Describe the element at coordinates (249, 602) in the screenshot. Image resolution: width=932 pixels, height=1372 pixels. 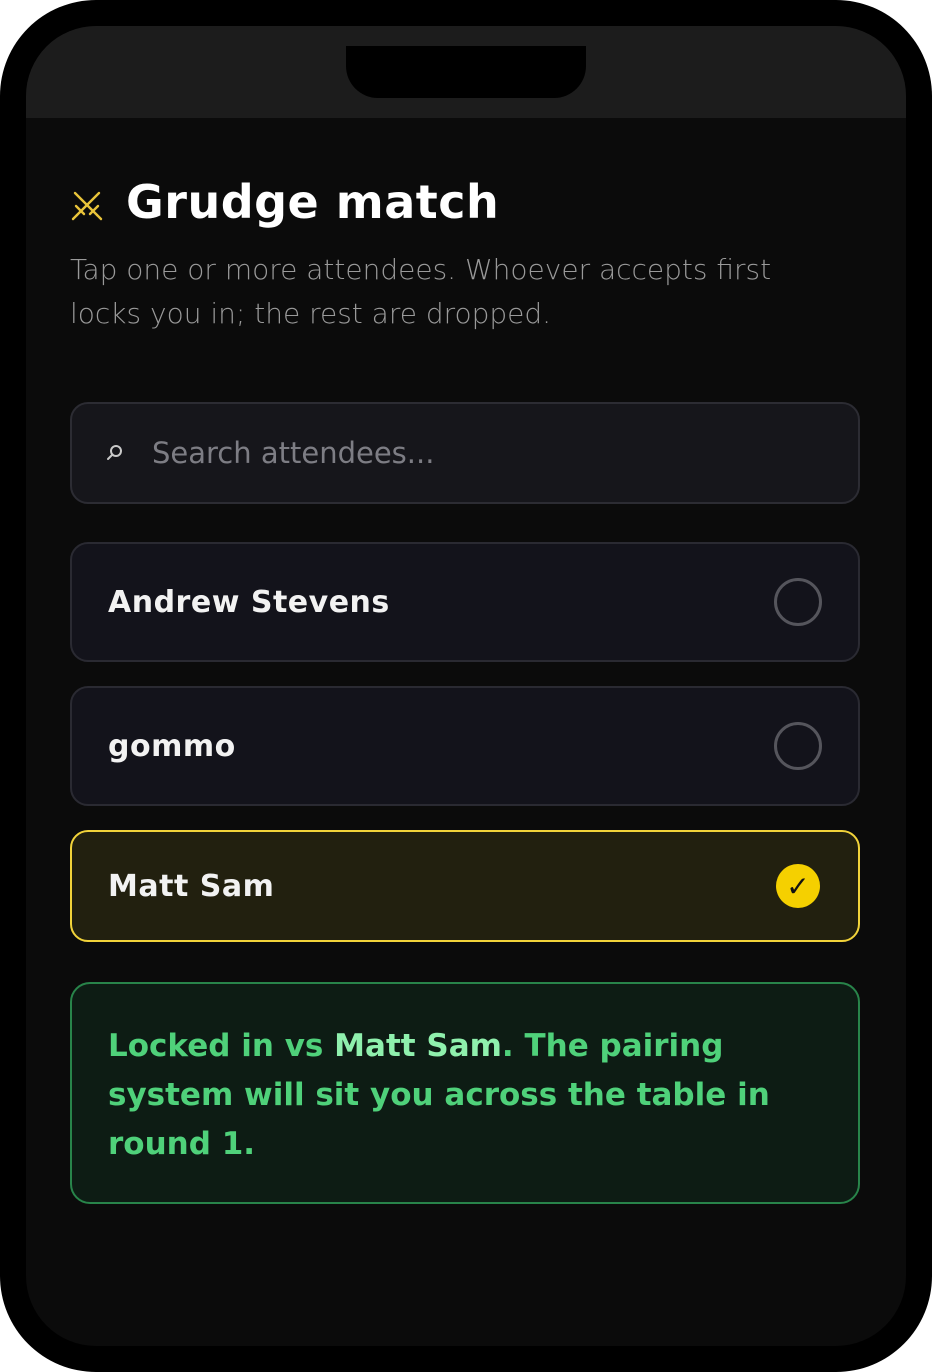
I see `attendee-name: Andrew Stevens` at that location.